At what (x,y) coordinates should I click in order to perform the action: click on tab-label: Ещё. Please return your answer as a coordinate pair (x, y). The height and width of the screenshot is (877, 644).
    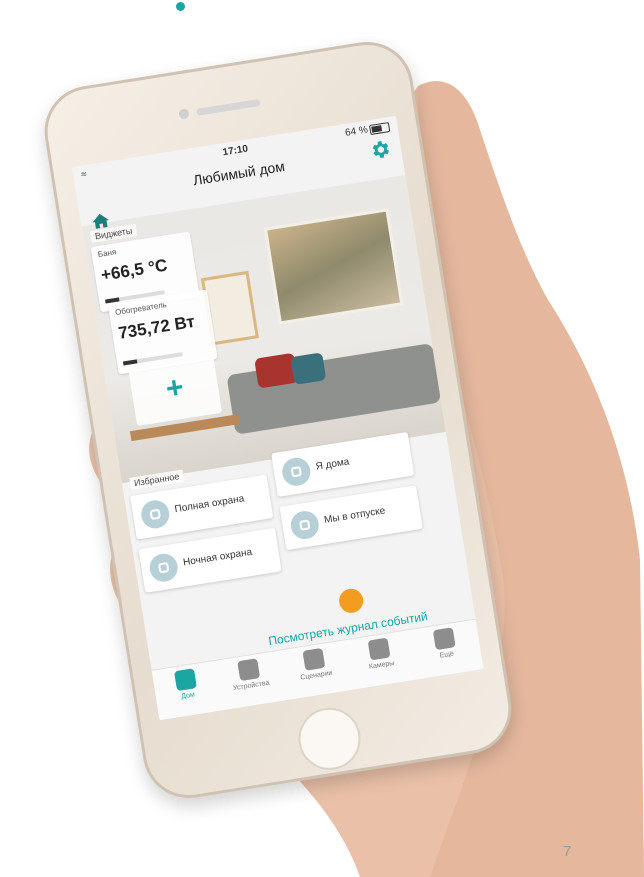
    Looking at the image, I should click on (447, 655).